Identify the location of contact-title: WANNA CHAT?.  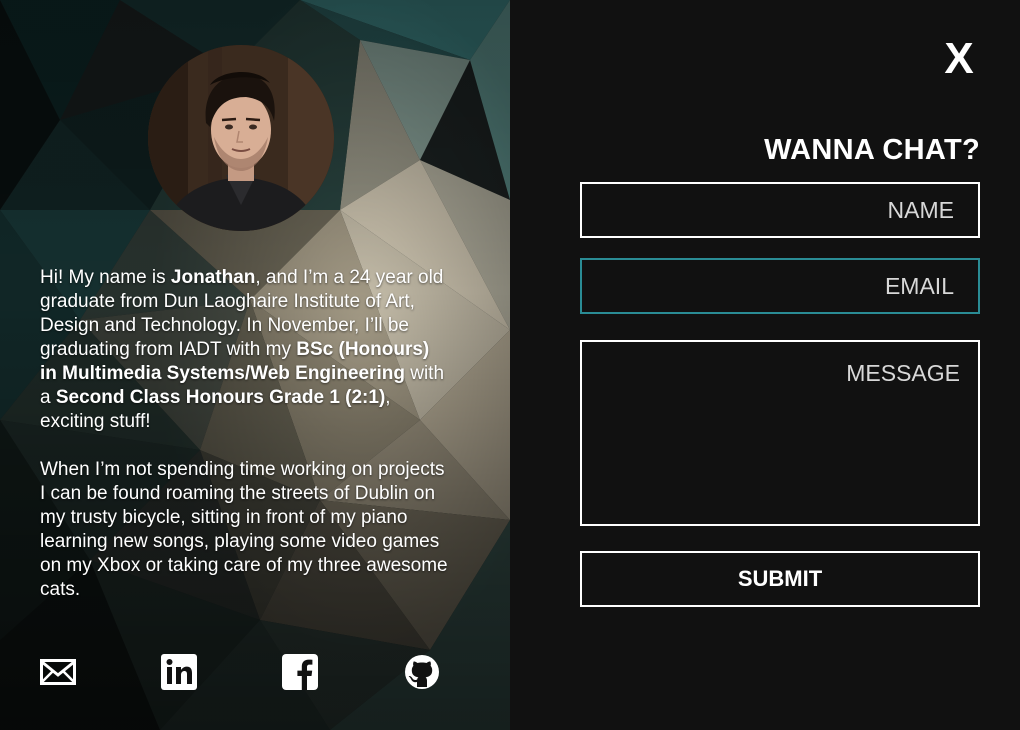
(872, 150).